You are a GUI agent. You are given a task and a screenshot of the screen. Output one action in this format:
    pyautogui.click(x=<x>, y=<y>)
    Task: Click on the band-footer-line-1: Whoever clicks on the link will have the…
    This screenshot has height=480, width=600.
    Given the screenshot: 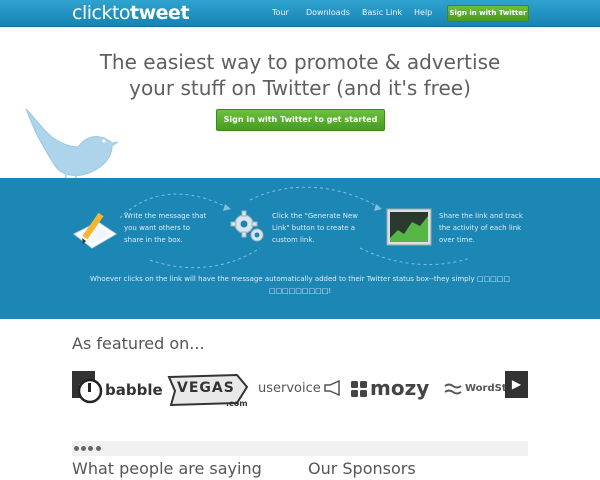 What is the action you would take?
    pyautogui.click(x=300, y=279)
    